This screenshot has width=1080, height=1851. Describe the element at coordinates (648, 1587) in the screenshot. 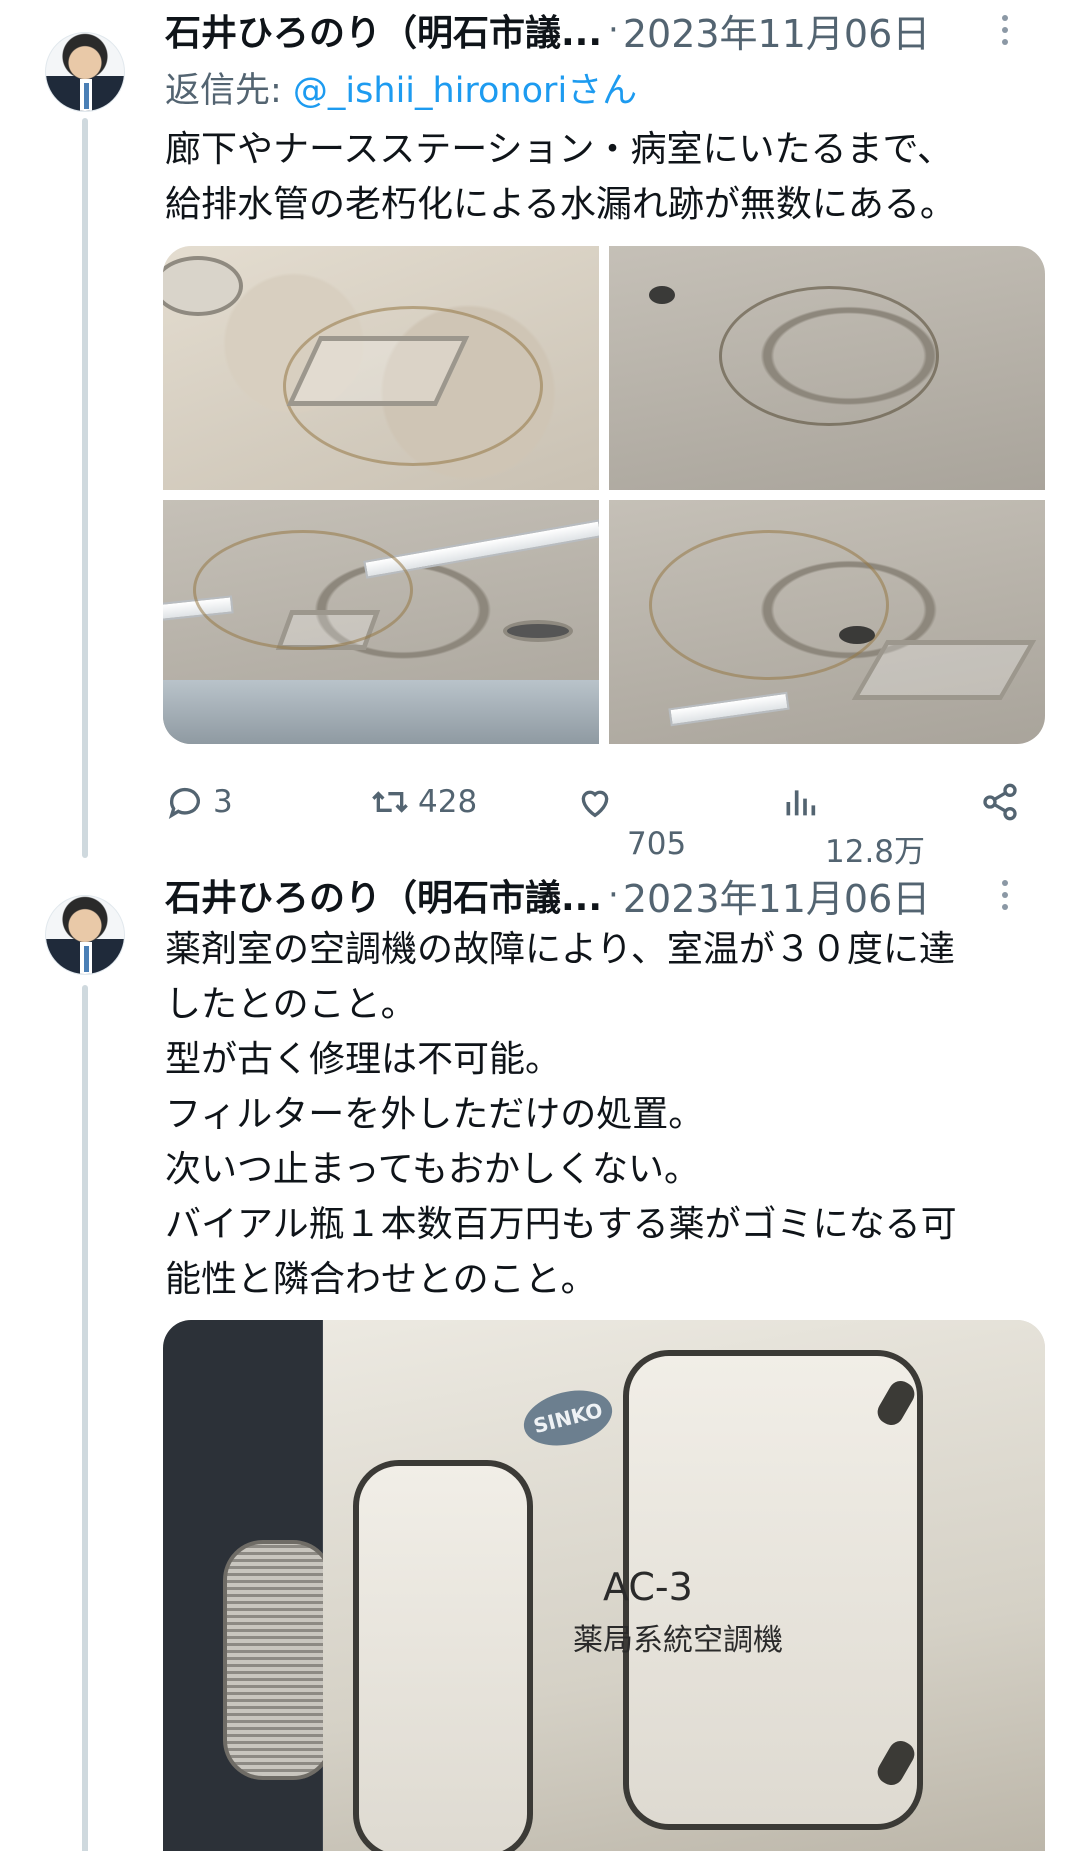

I see `unit-id-label: AC-3` at that location.